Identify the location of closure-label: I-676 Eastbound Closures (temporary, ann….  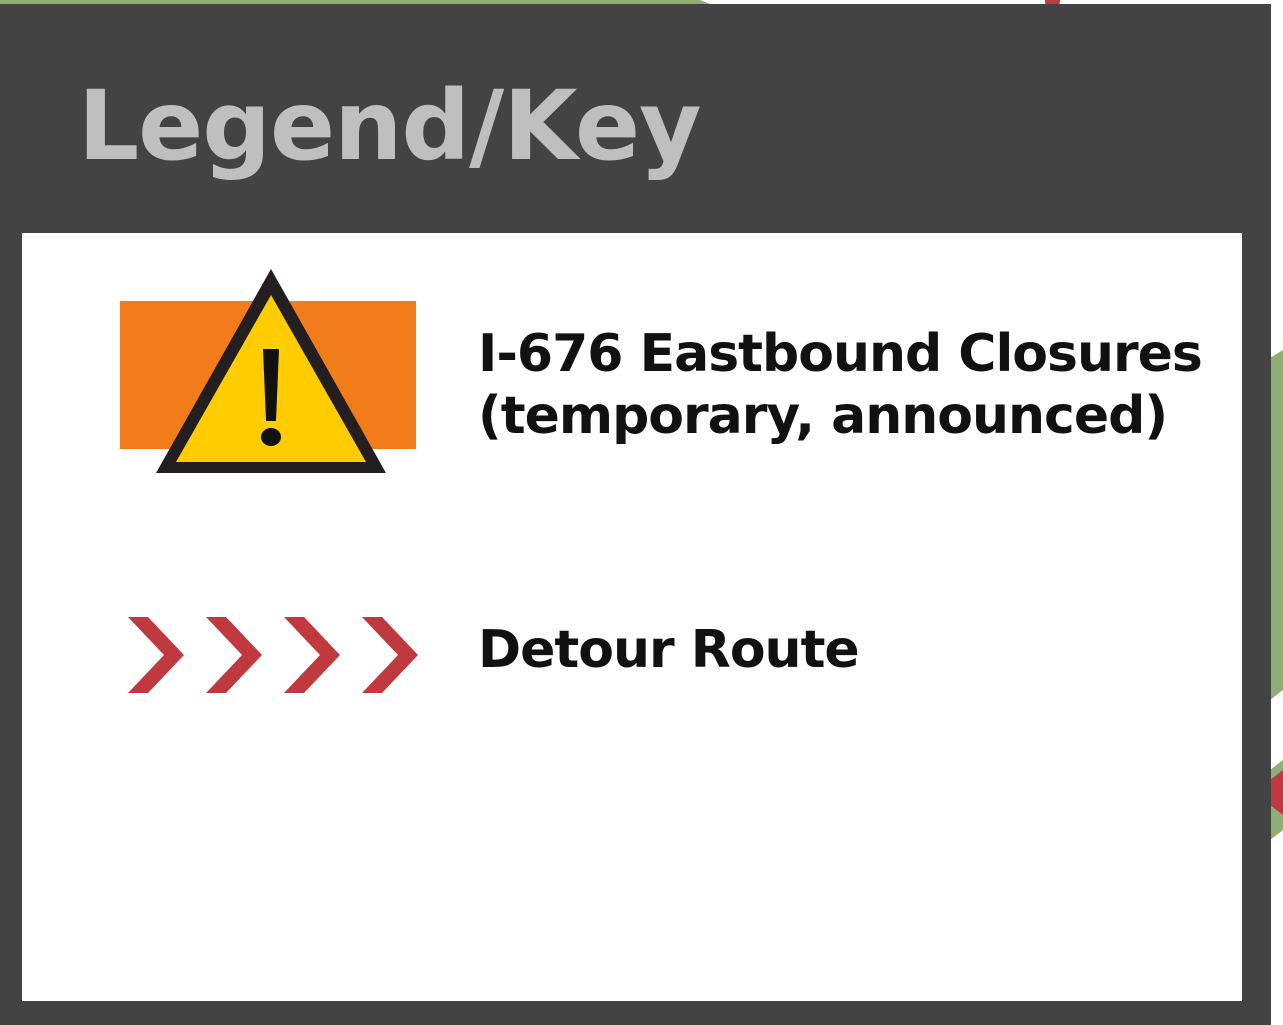
(840, 385).